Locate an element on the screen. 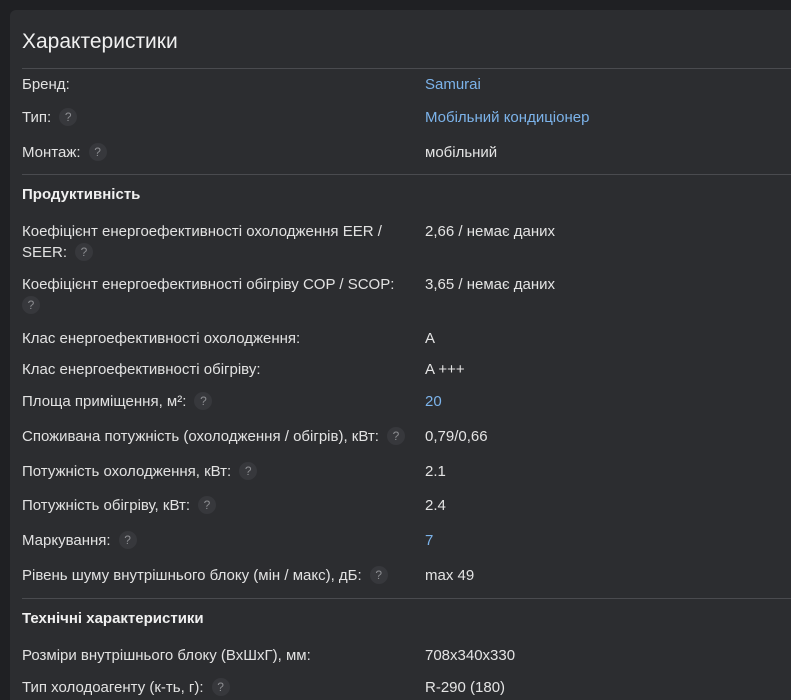 The height and width of the screenshot is (700, 791). spec-label: Потужність охолодження, кВт:? is located at coordinates (220, 471).